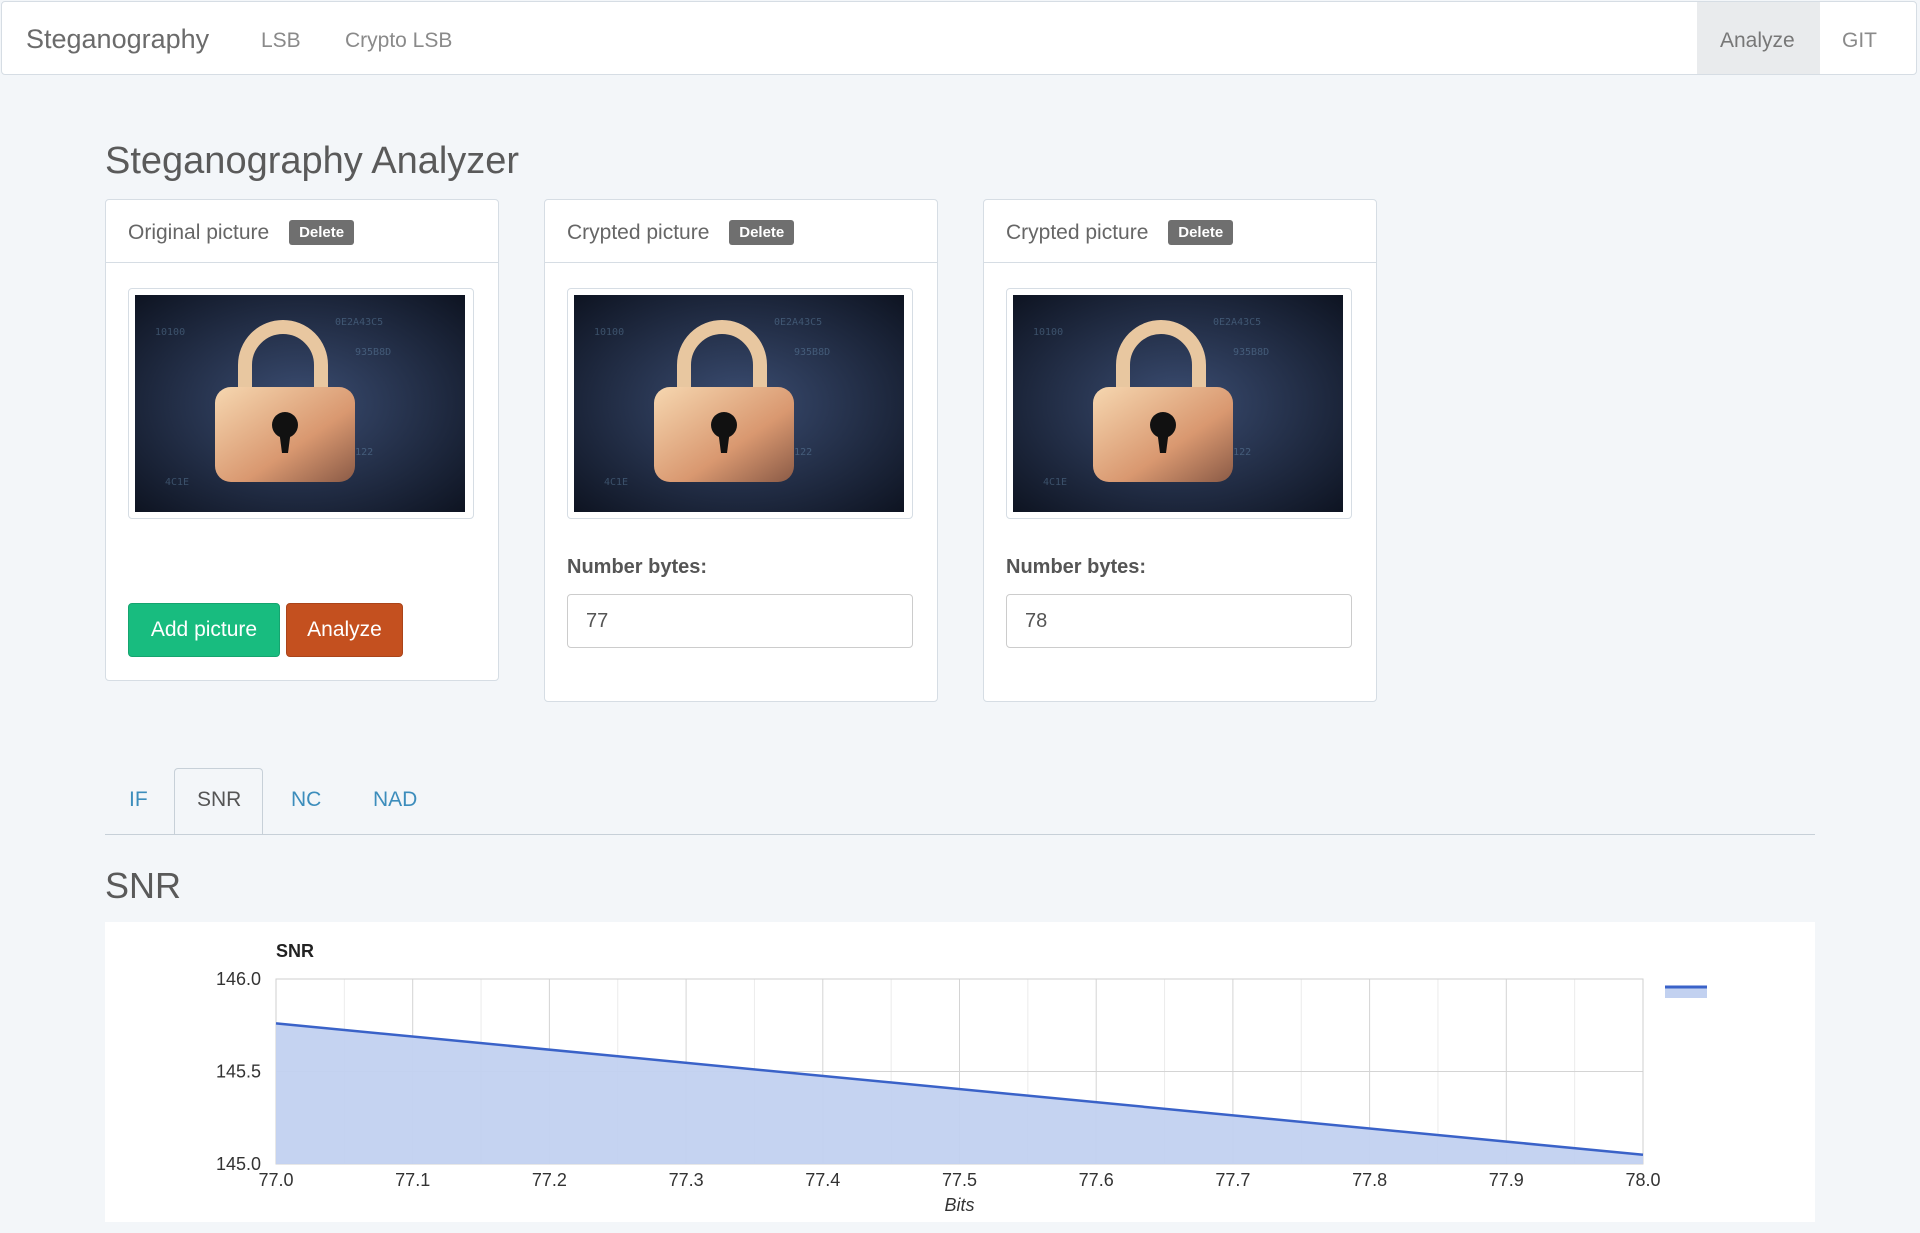  Describe the element at coordinates (395, 800) in the screenshot. I see `tab-nad: NAD` at that location.